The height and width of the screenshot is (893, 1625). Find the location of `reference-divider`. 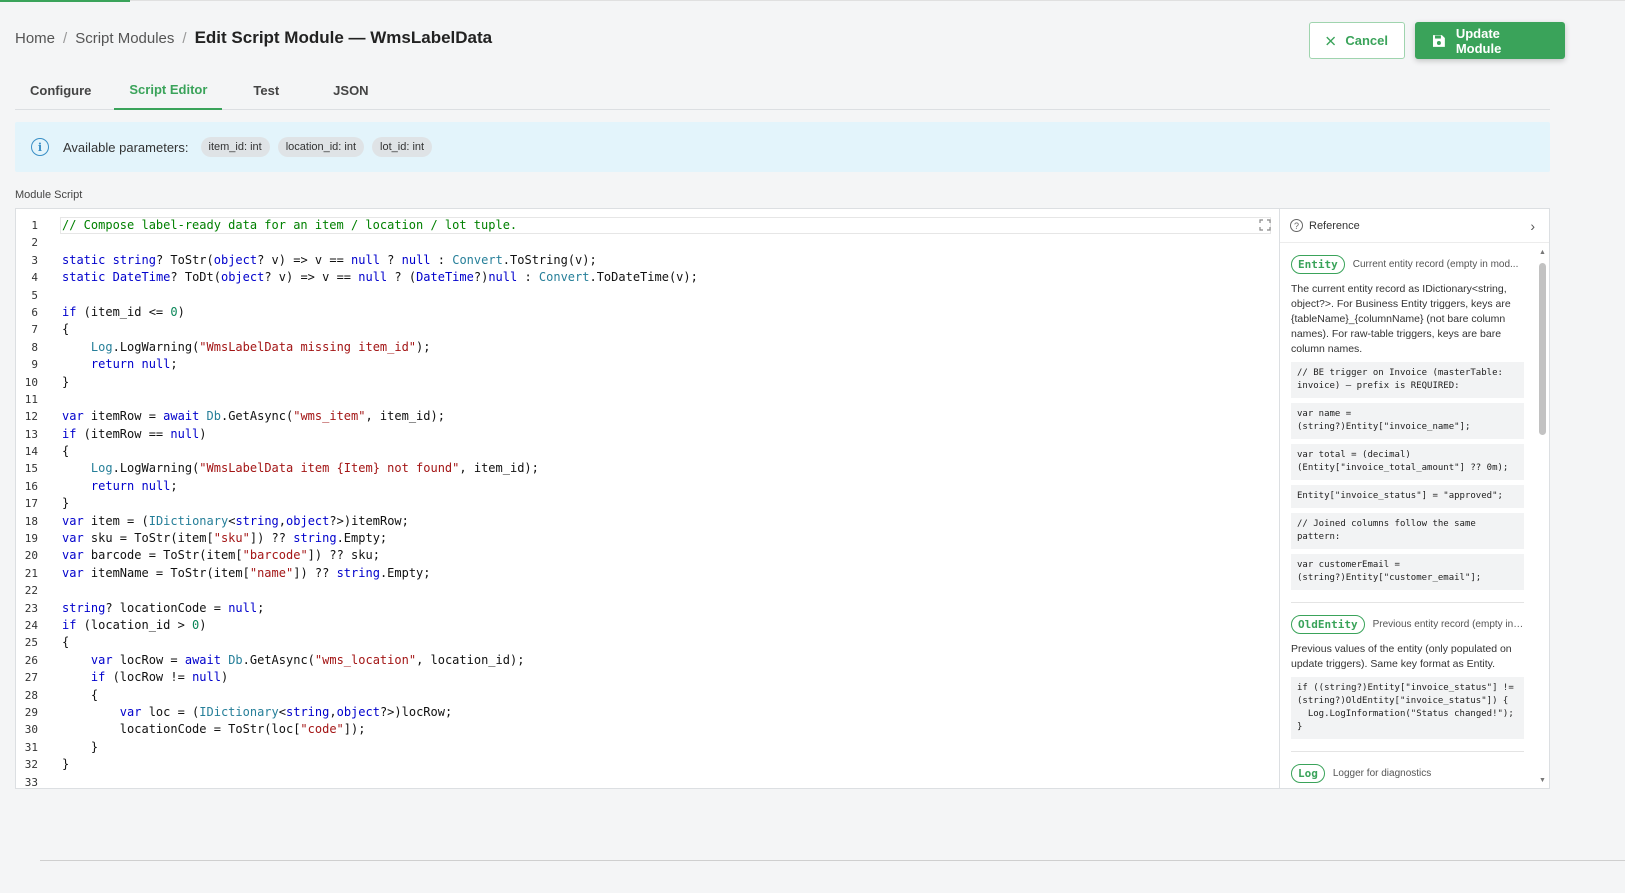

reference-divider is located at coordinates (1407, 751).